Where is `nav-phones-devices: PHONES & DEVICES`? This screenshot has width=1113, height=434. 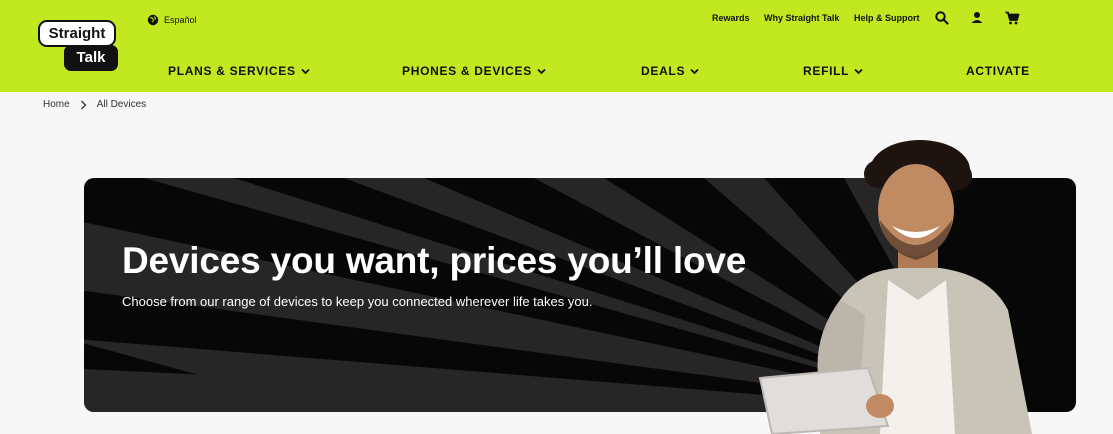
nav-phones-devices: PHONES & DEVICES is located at coordinates (474, 71).